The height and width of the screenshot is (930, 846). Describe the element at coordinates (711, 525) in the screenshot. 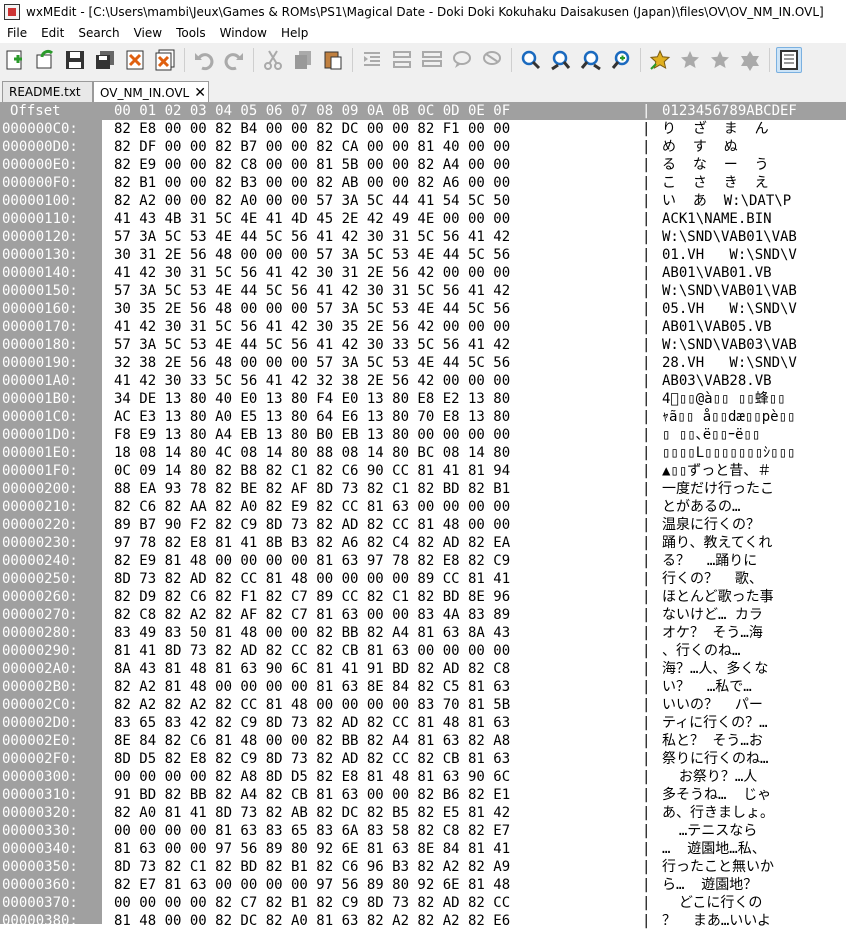

I see `row-text: 温泉に行くの？` at that location.